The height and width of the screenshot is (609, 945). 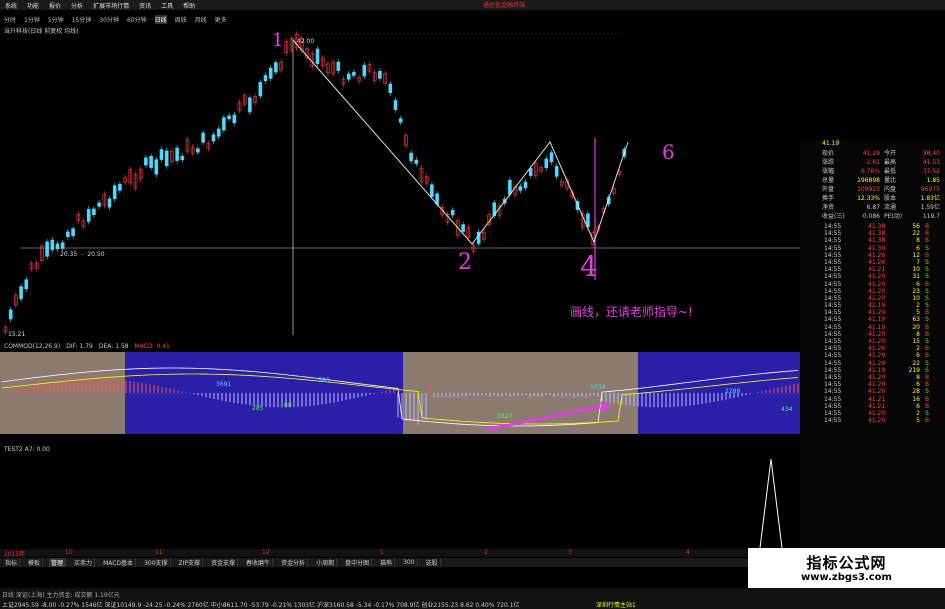 I want to click on tick-price: 41.26, so click(x=877, y=262).